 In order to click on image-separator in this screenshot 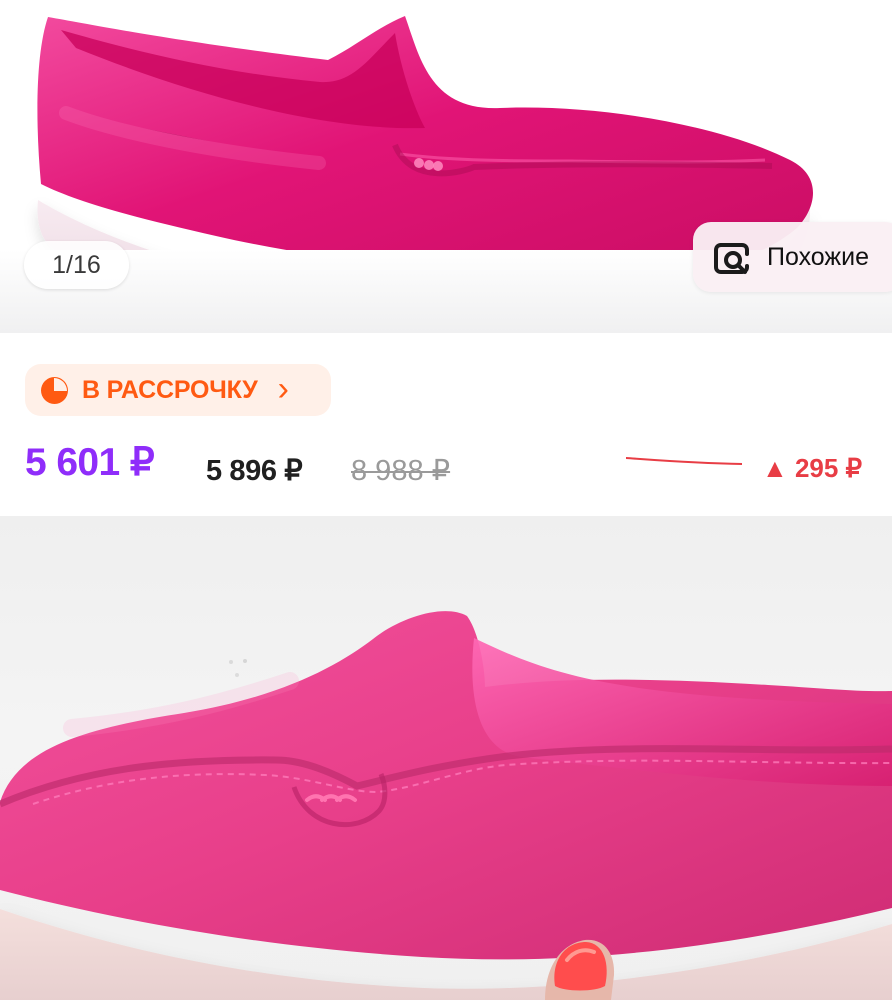, I will do `click(446, 503)`.